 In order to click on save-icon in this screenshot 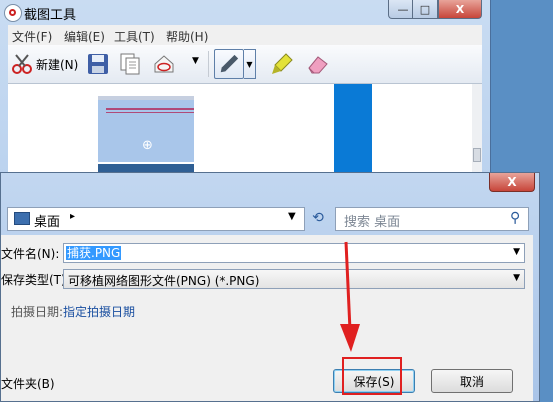, I will do `click(98, 64)`.